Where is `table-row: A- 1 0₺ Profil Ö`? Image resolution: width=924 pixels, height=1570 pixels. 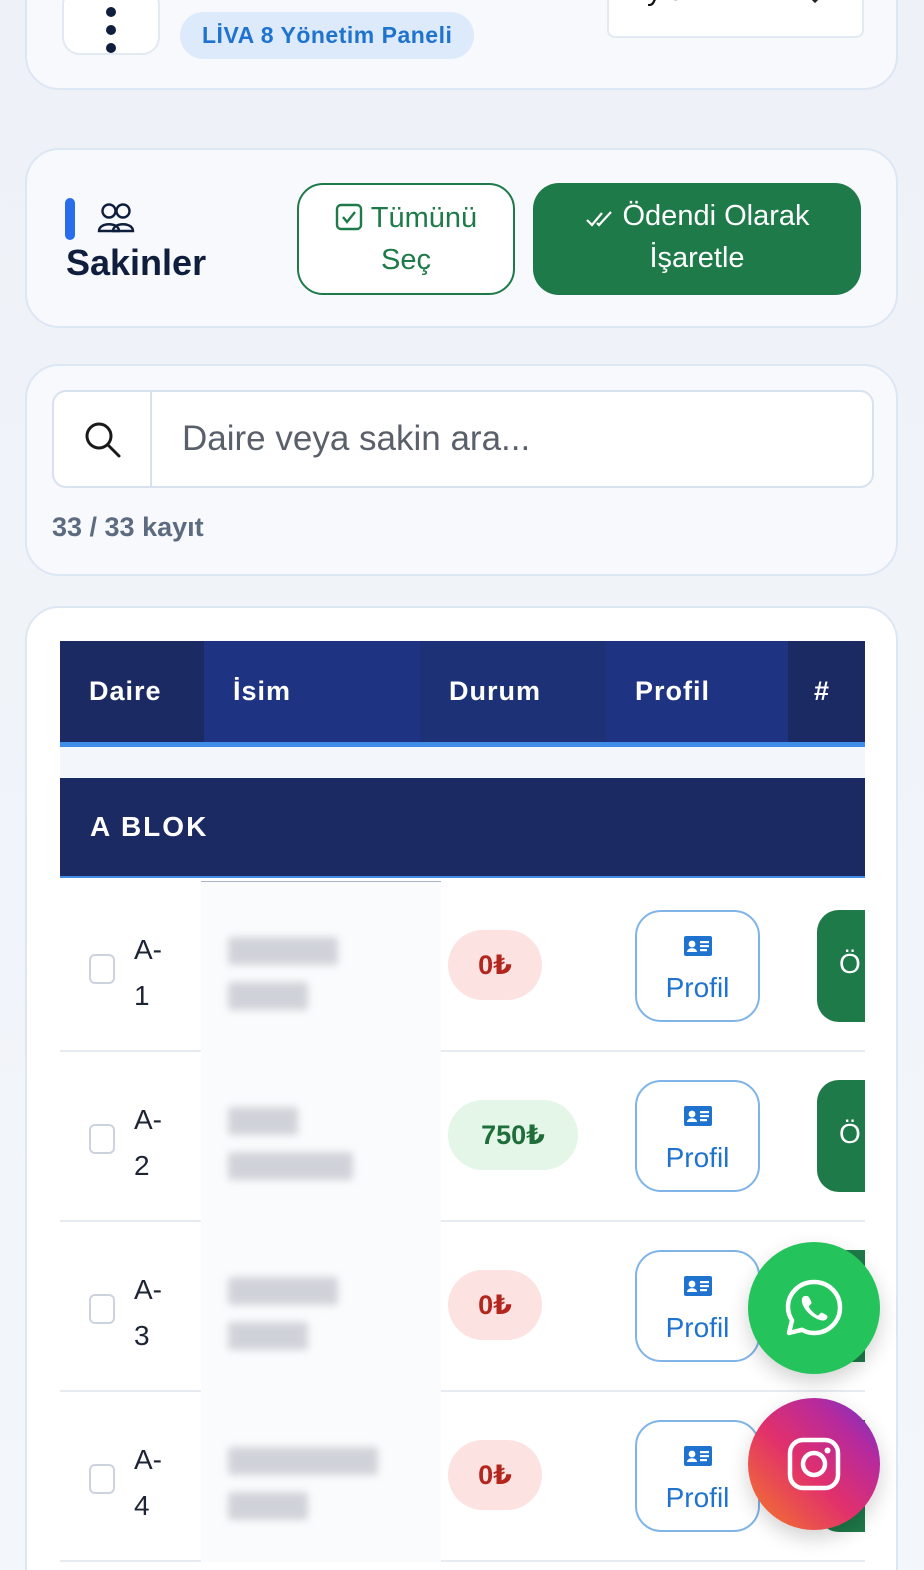
table-row: A- 1 0₺ Profil Ö is located at coordinates (462, 967).